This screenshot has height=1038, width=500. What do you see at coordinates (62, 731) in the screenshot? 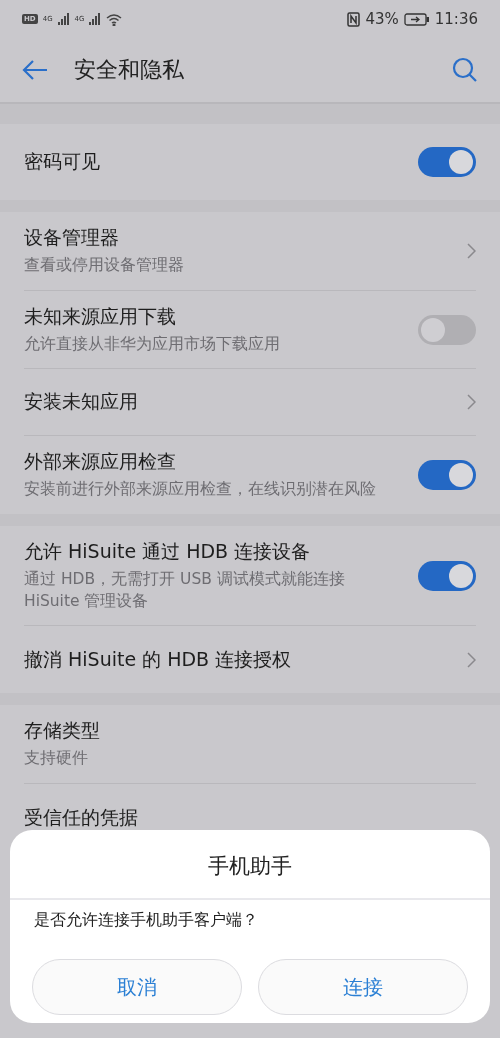
I see `setting-title: 存储类型` at bounding box center [62, 731].